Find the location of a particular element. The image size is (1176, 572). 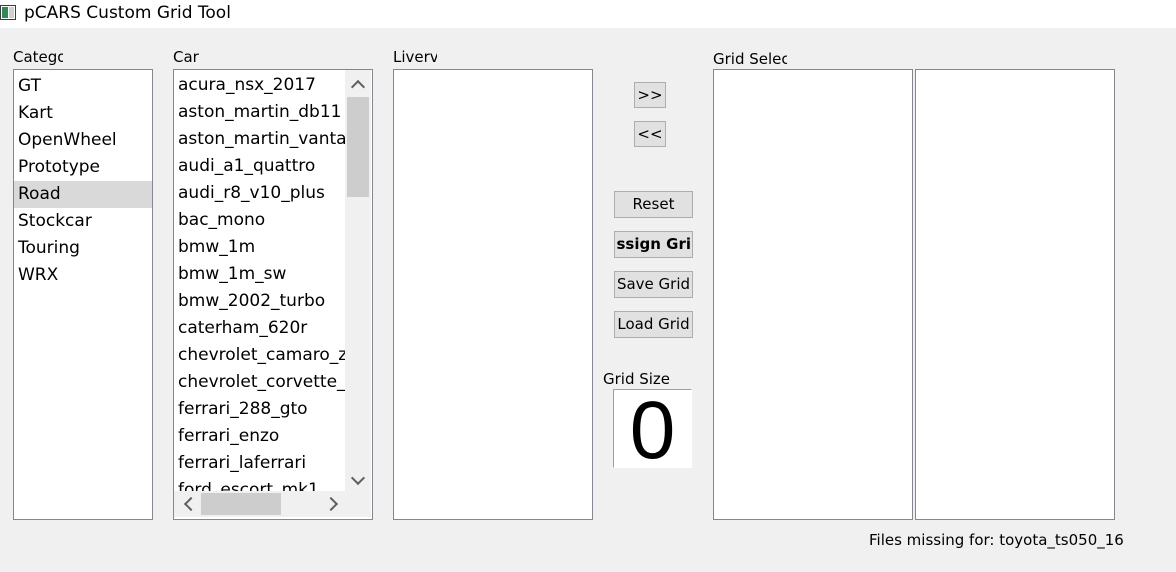

scroll-left-icon is located at coordinates (191, 504).